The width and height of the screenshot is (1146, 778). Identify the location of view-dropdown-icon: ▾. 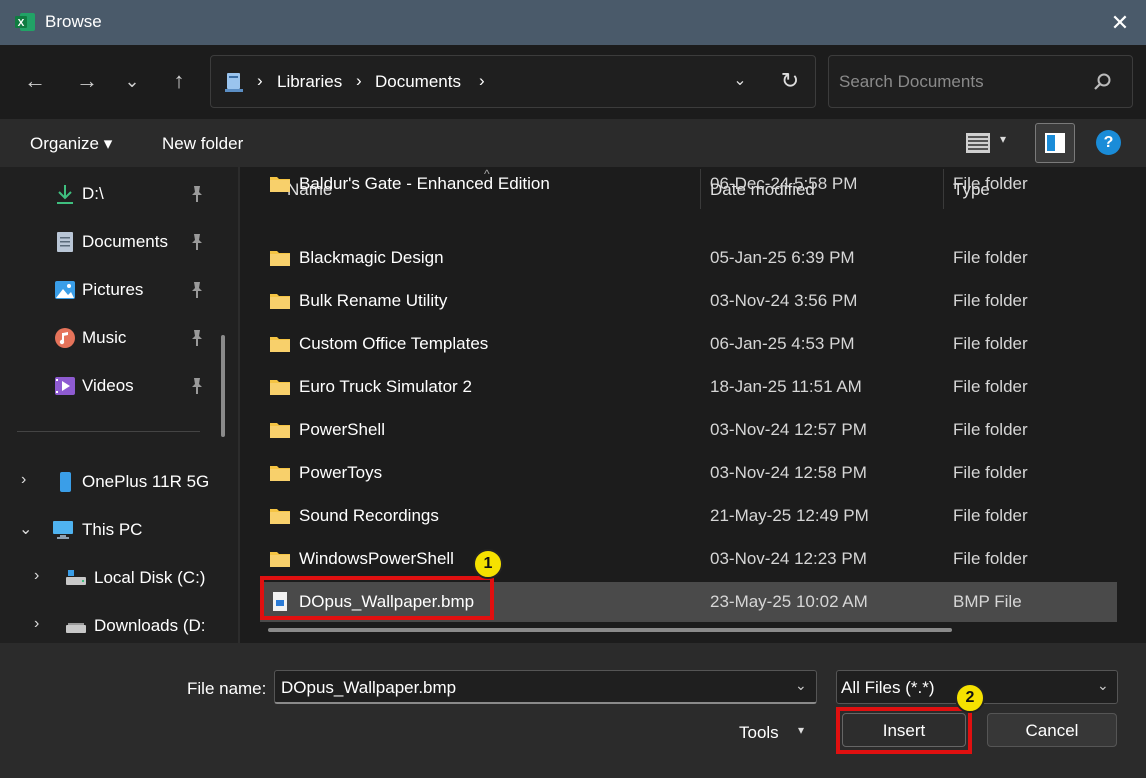
(1003, 139).